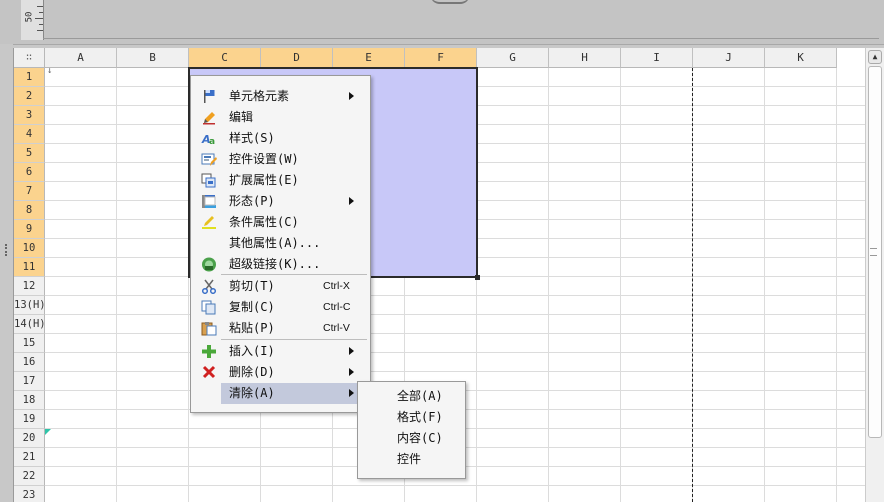 The height and width of the screenshot is (502, 884). I want to click on menu-item-1: 单元格元素, so click(280, 96).